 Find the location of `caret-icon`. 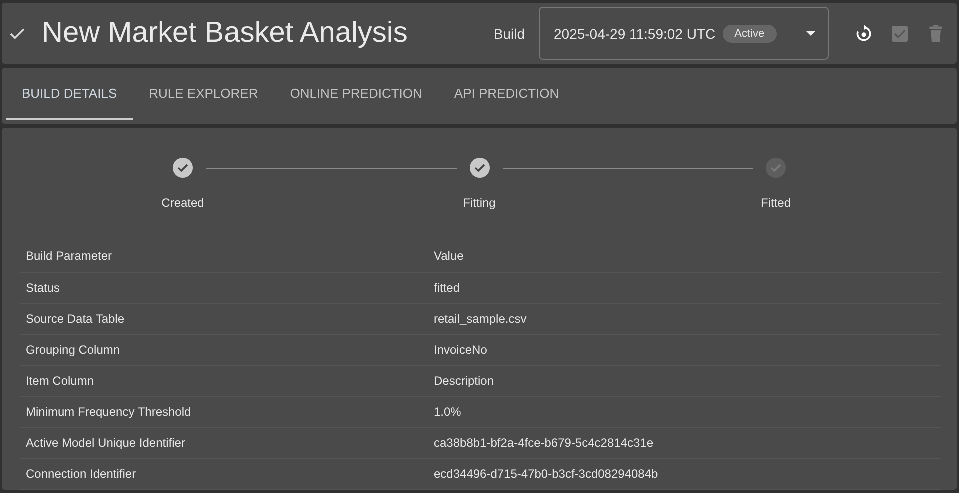

caret-icon is located at coordinates (811, 33).